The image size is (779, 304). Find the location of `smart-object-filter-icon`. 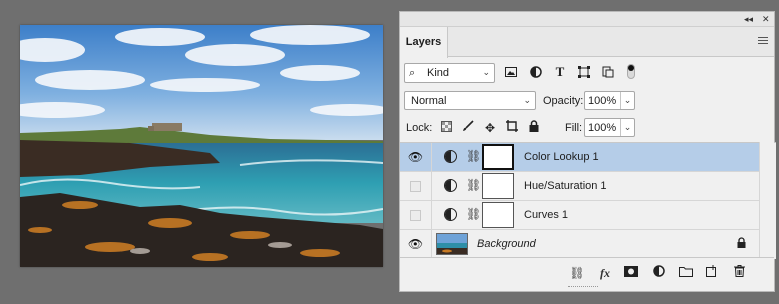

smart-object-filter-icon is located at coordinates (608, 72).